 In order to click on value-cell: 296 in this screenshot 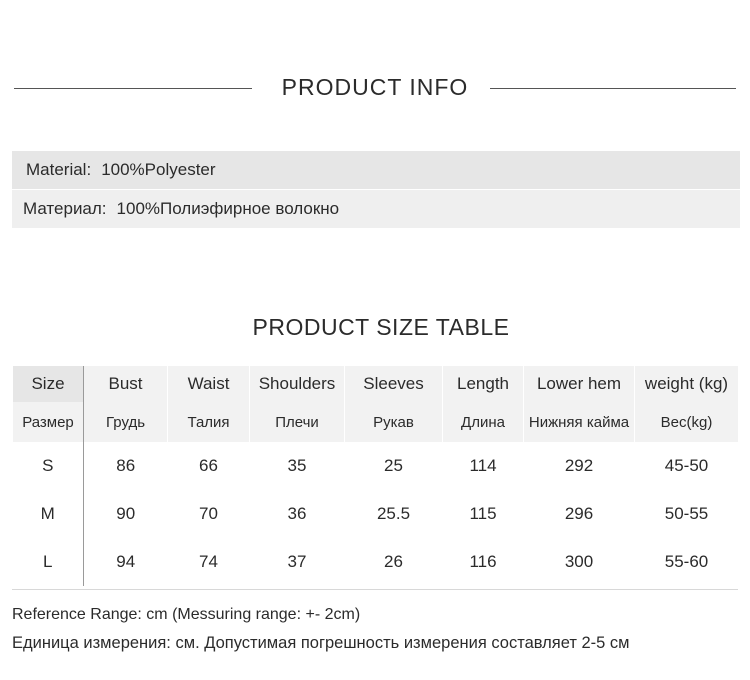, I will do `click(579, 513)`.